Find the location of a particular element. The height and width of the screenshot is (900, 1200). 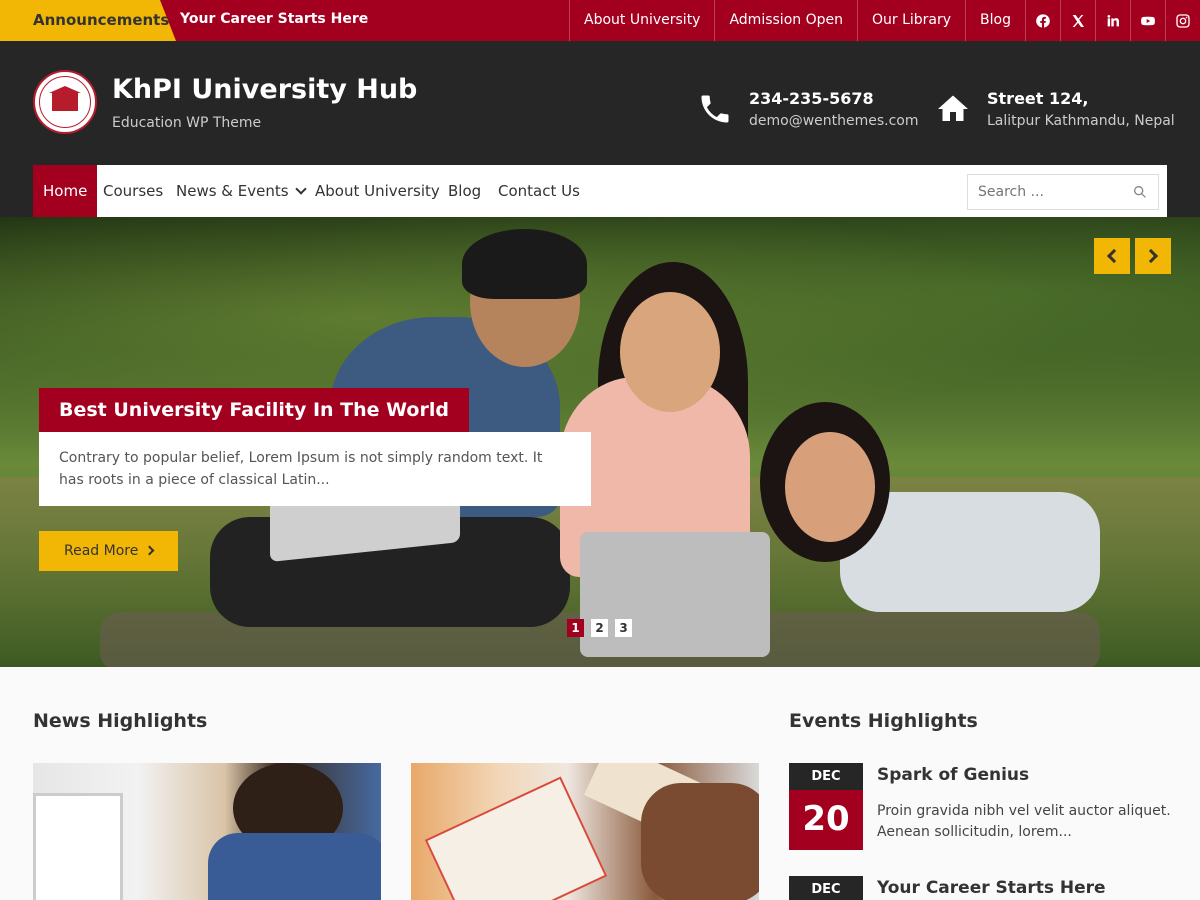

announcement-label: Announcements: is located at coordinates (104, 20).